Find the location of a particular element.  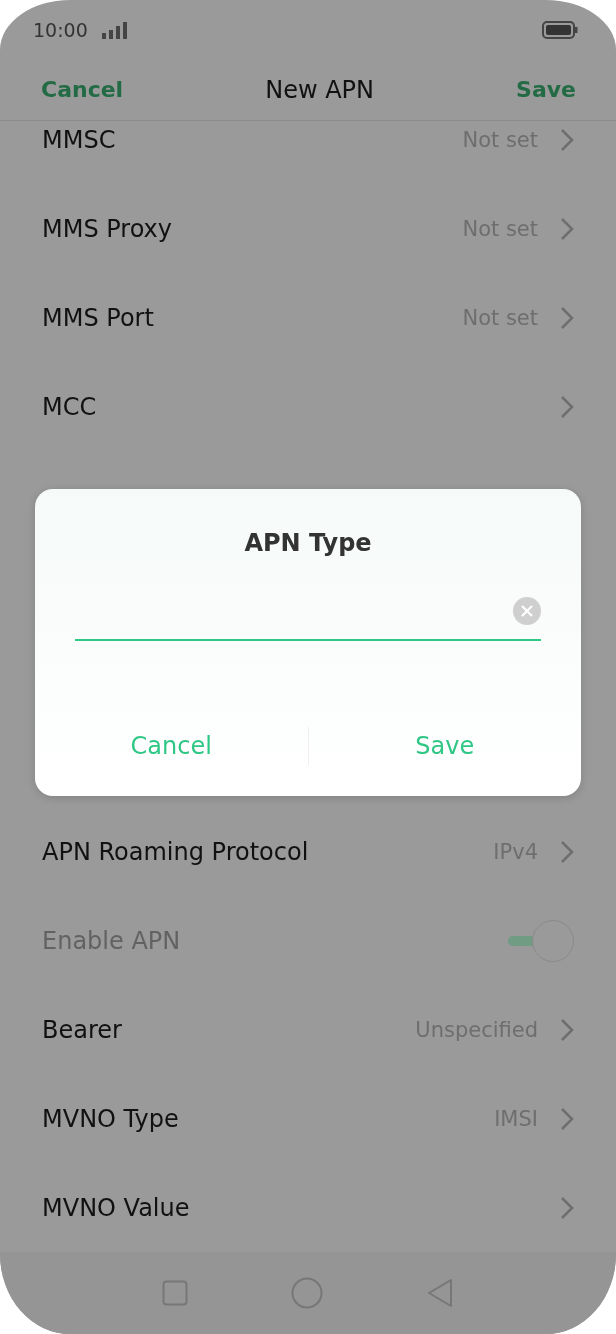

setting-label: Bearer is located at coordinates (82, 1029).